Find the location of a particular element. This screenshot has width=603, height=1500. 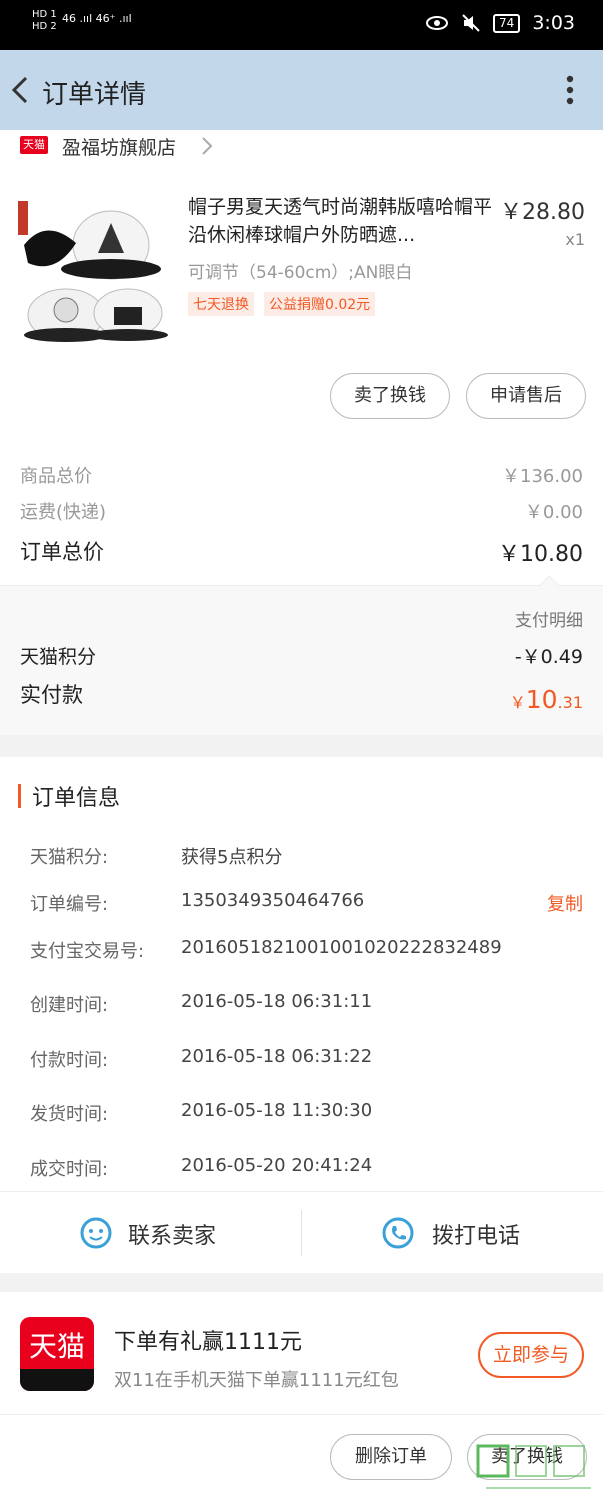

info-value: 2016-05-18 11:30:30 is located at coordinates (277, 1110).